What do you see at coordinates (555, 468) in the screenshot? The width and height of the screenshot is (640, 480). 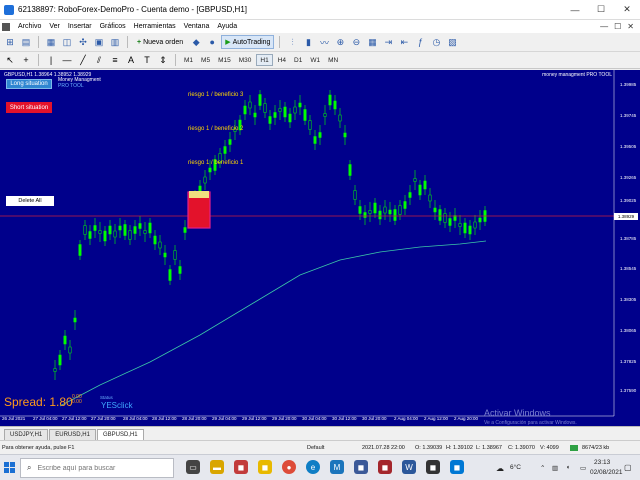 I see `network-icon: ▥` at bounding box center [555, 468].